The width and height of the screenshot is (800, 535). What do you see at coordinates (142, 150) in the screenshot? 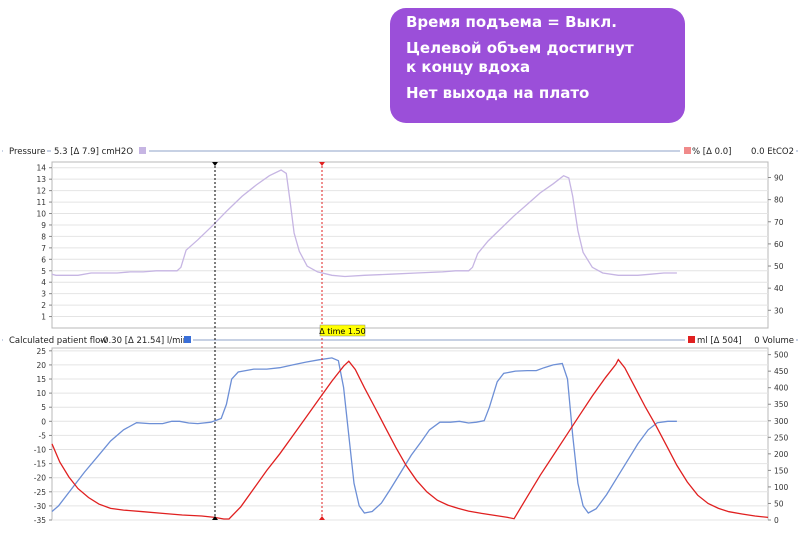
I see `pressure-color-marker` at bounding box center [142, 150].